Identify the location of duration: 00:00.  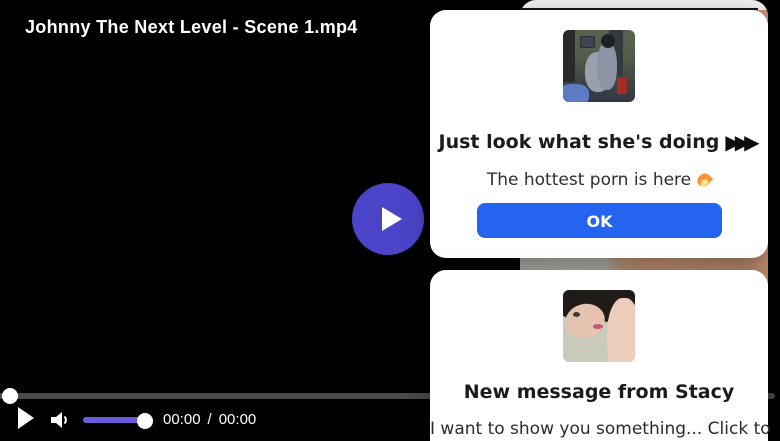
(237, 419).